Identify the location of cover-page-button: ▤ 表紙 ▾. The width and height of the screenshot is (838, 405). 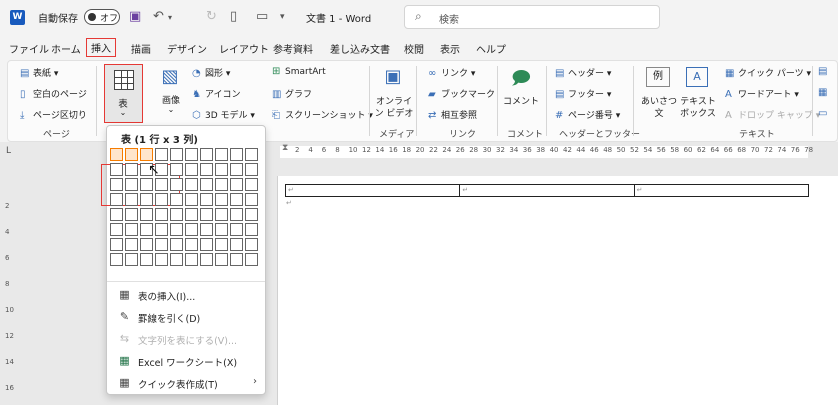
(39, 72).